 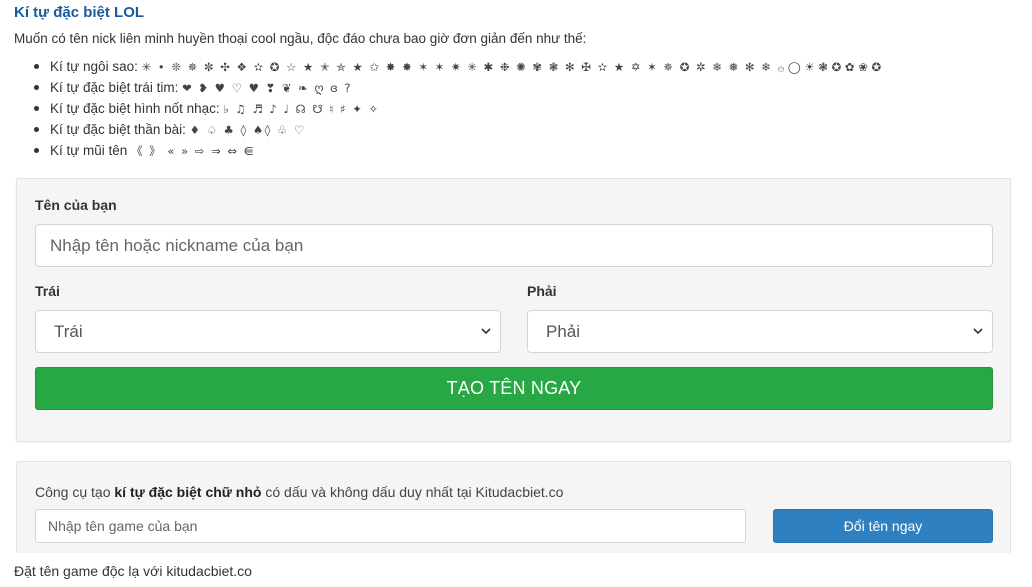 I want to click on list-item: Kí tự đặc biệt thần bài: ♦ ♤ ♣ ◊ ♠◊ ♧ ♡, so click(x=456, y=129).